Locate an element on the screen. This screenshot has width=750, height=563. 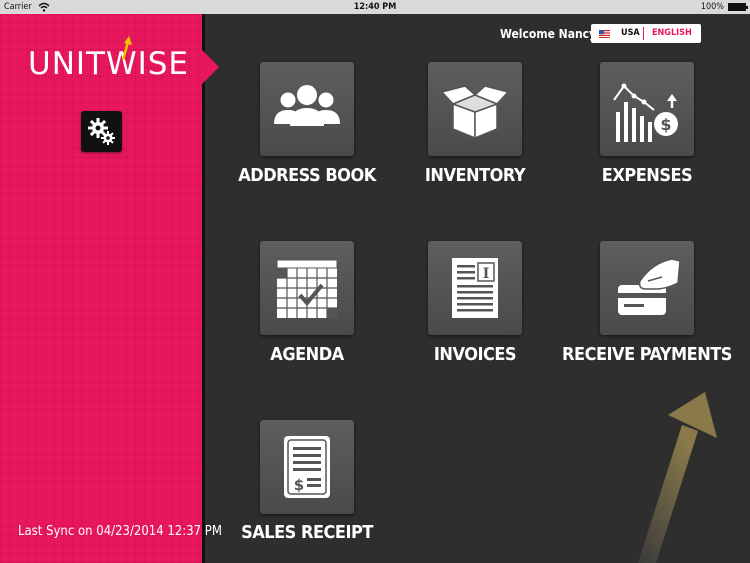
calendar-icon is located at coordinates (307, 288).